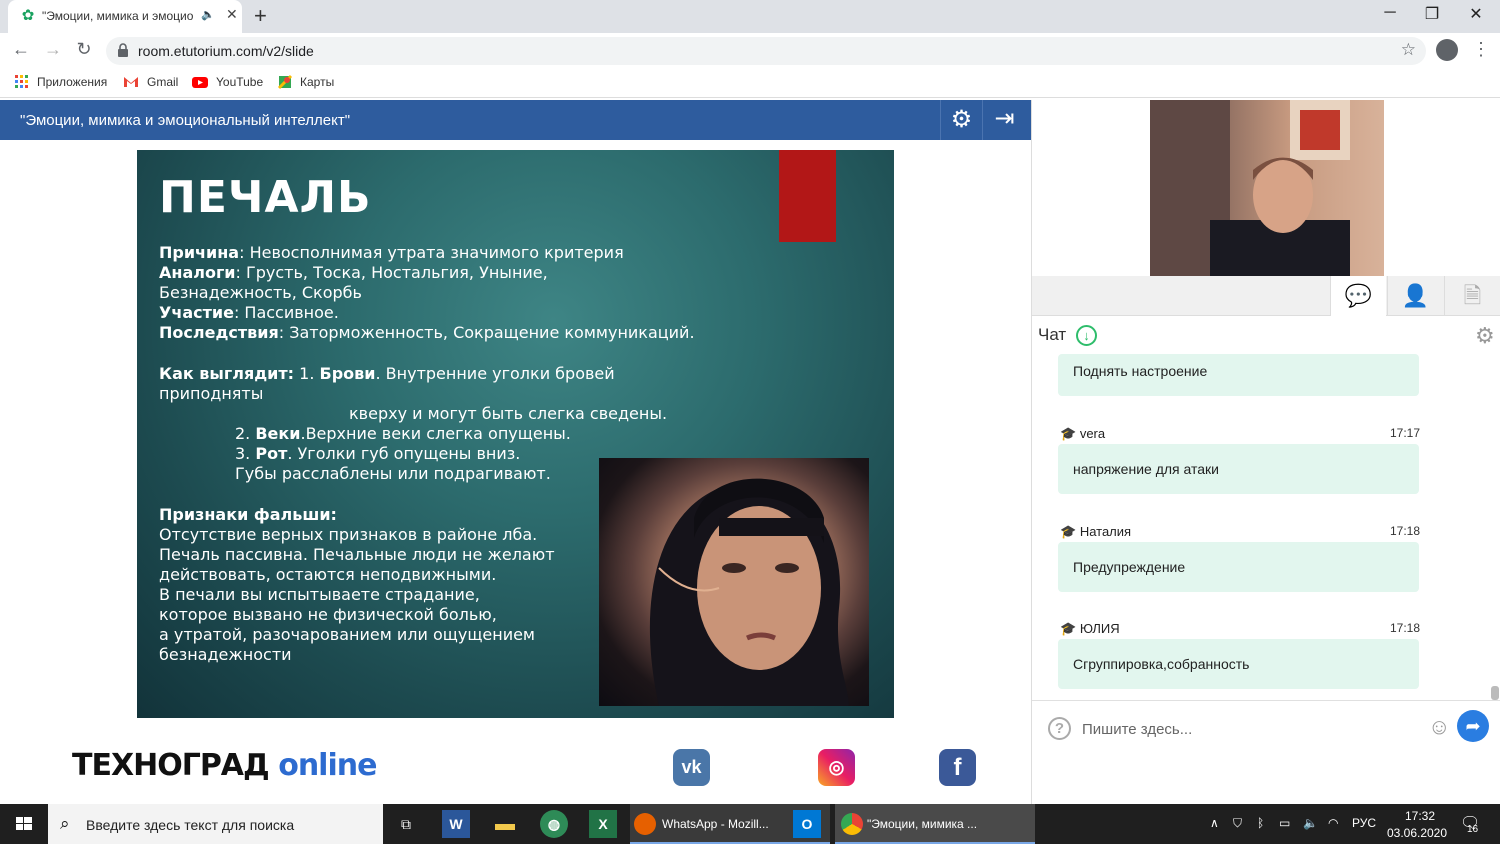  What do you see at coordinates (807, 824) in the screenshot?
I see `outlook-icon: O` at bounding box center [807, 824].